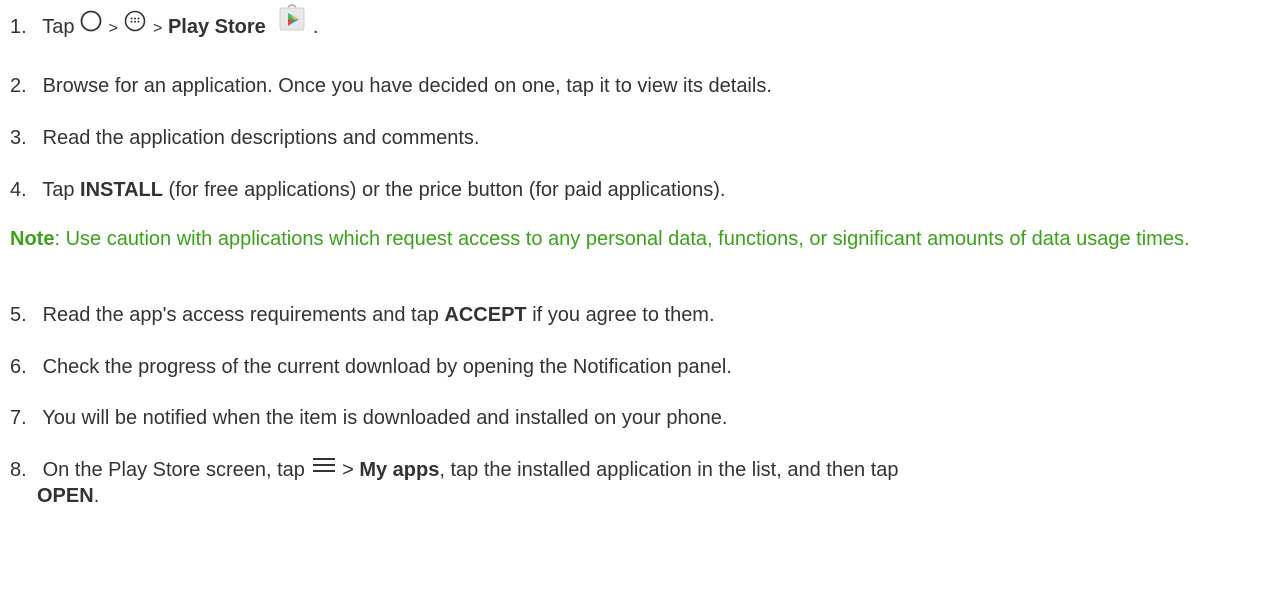  What do you see at coordinates (18, 315) in the screenshot?
I see `step-number: 5.` at bounding box center [18, 315].